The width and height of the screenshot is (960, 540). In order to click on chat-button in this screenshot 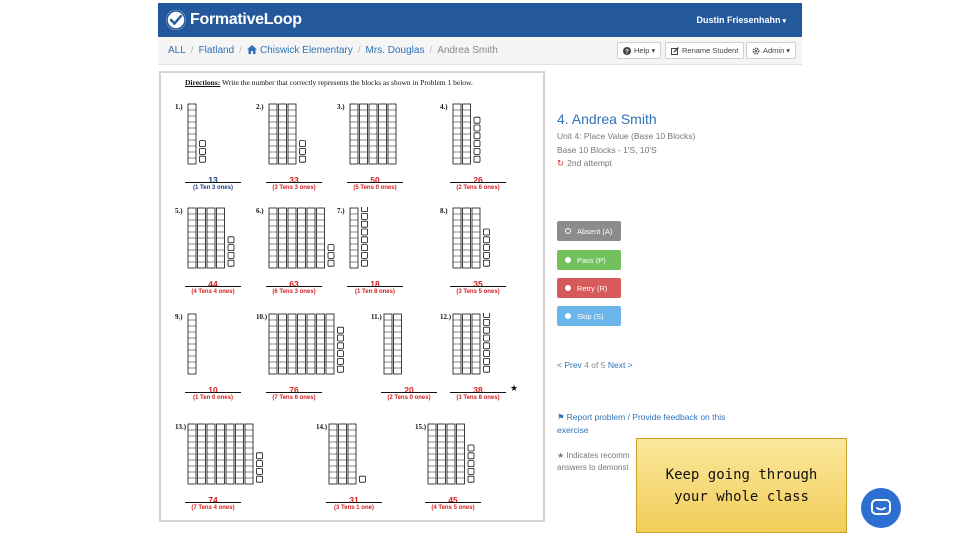, I will do `click(881, 508)`.